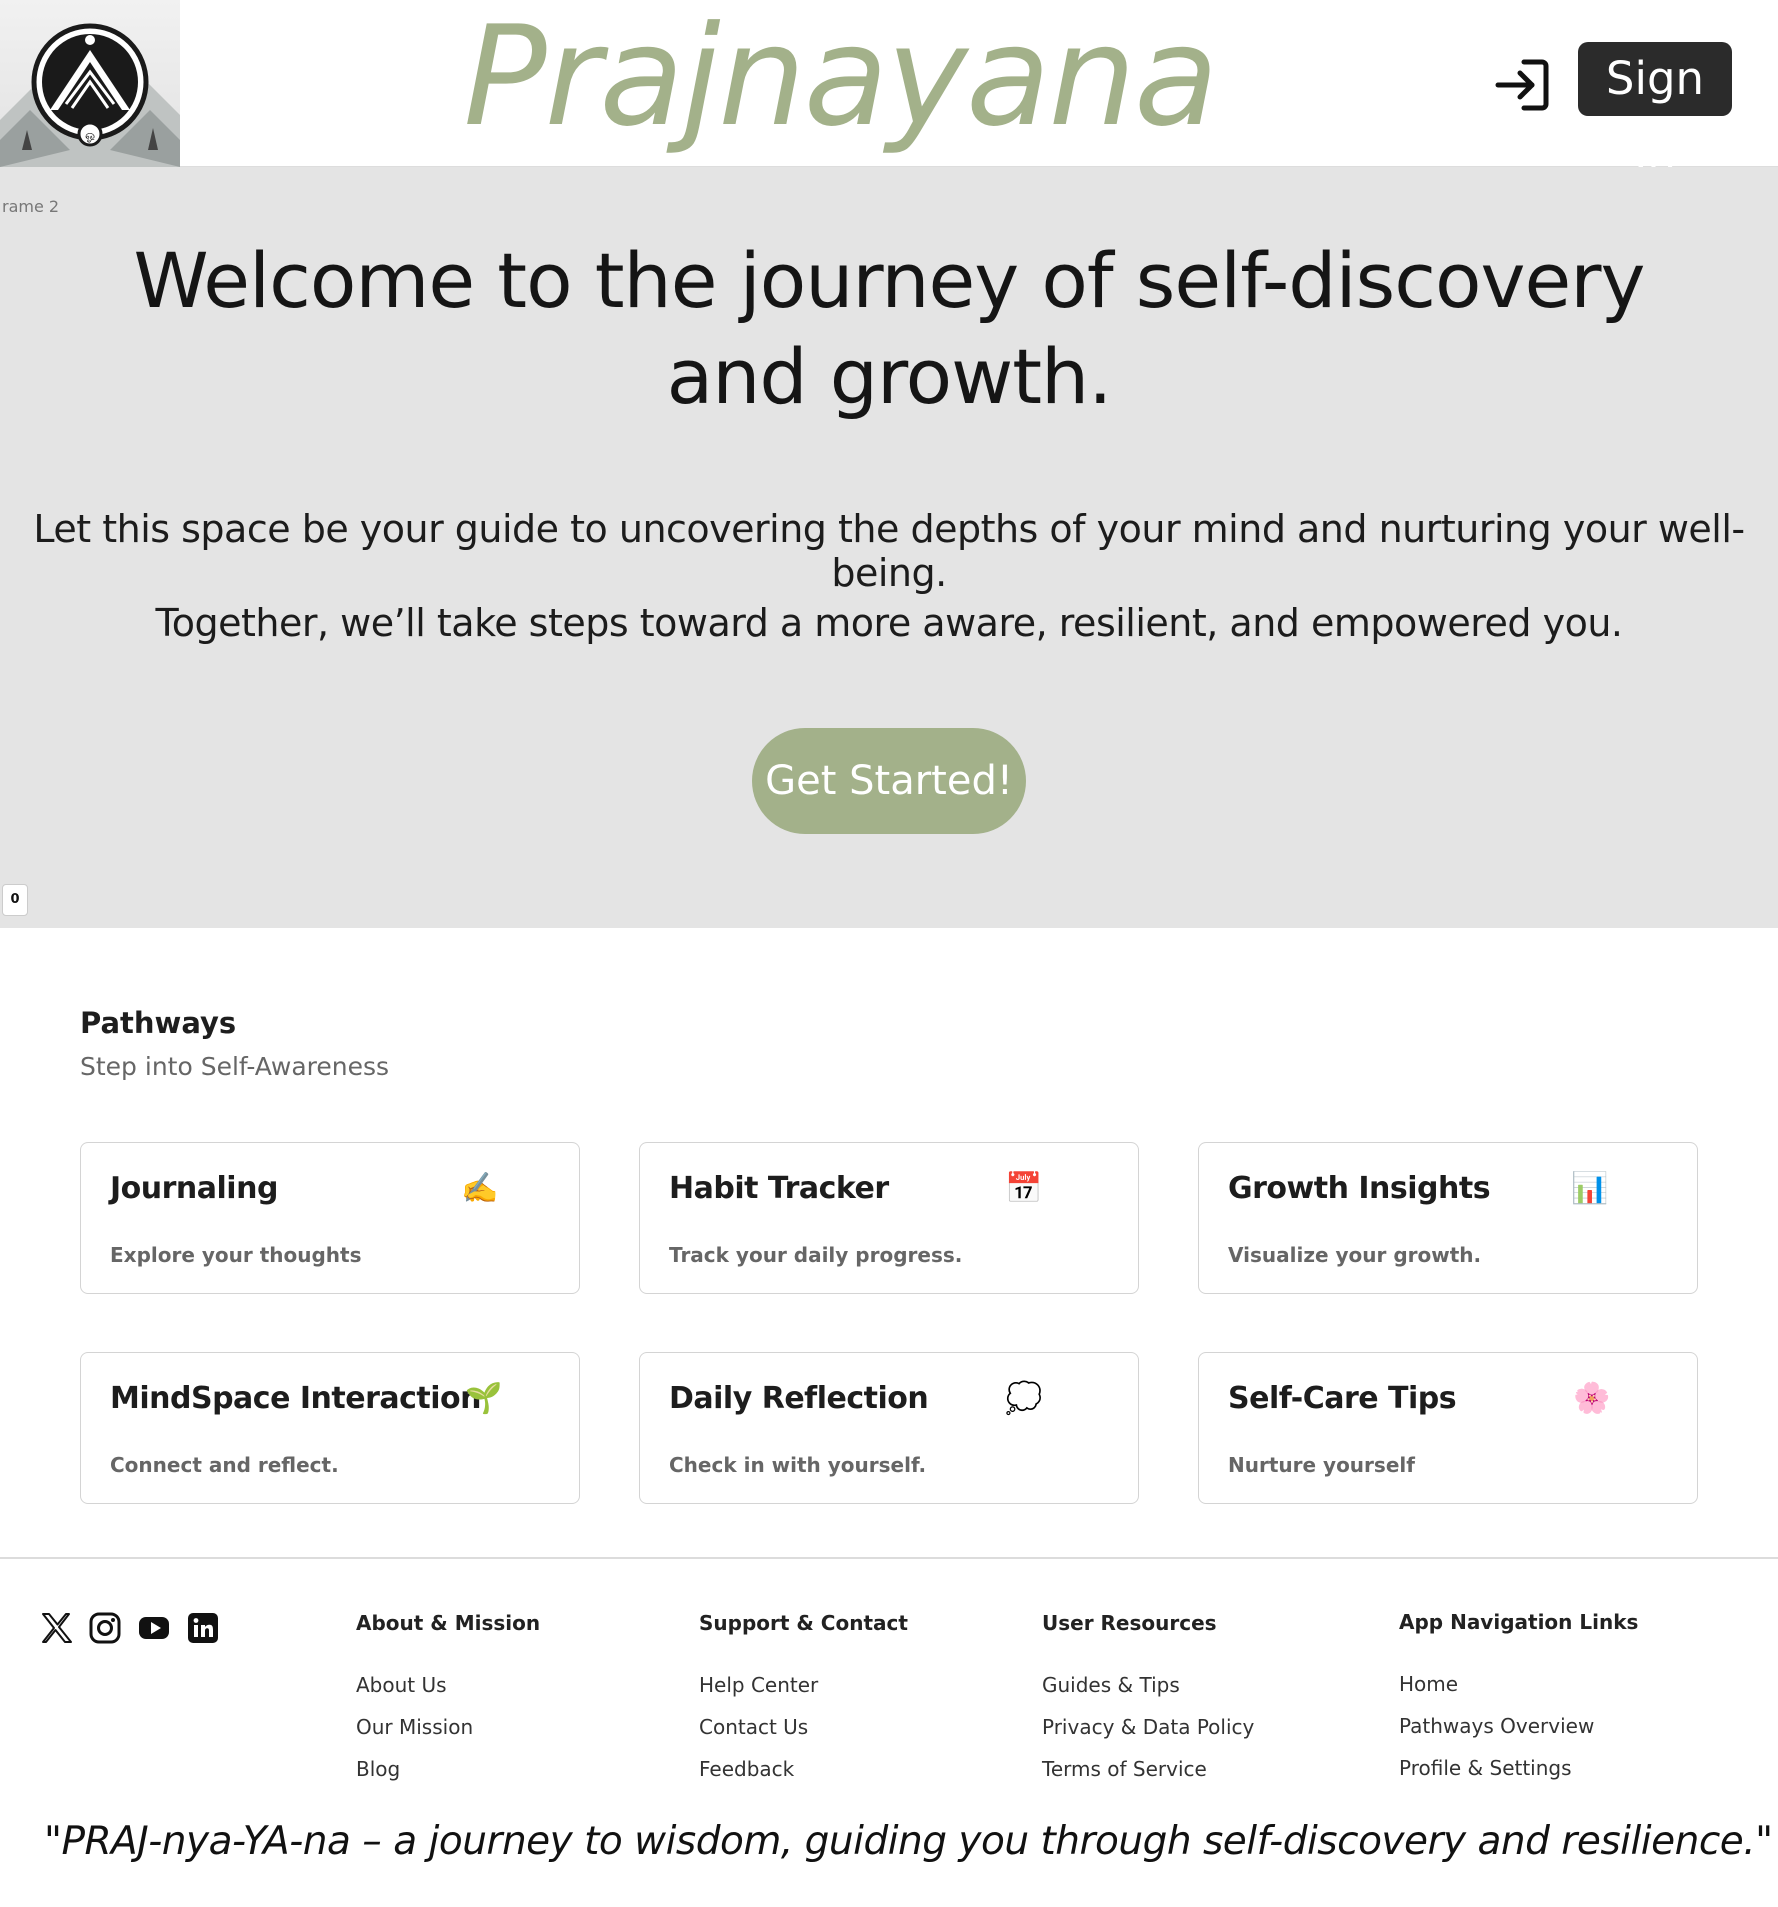 Image resolution: width=1778 pixels, height=1907 pixels. What do you see at coordinates (154, 1628) in the screenshot?
I see `youtube-icon` at bounding box center [154, 1628].